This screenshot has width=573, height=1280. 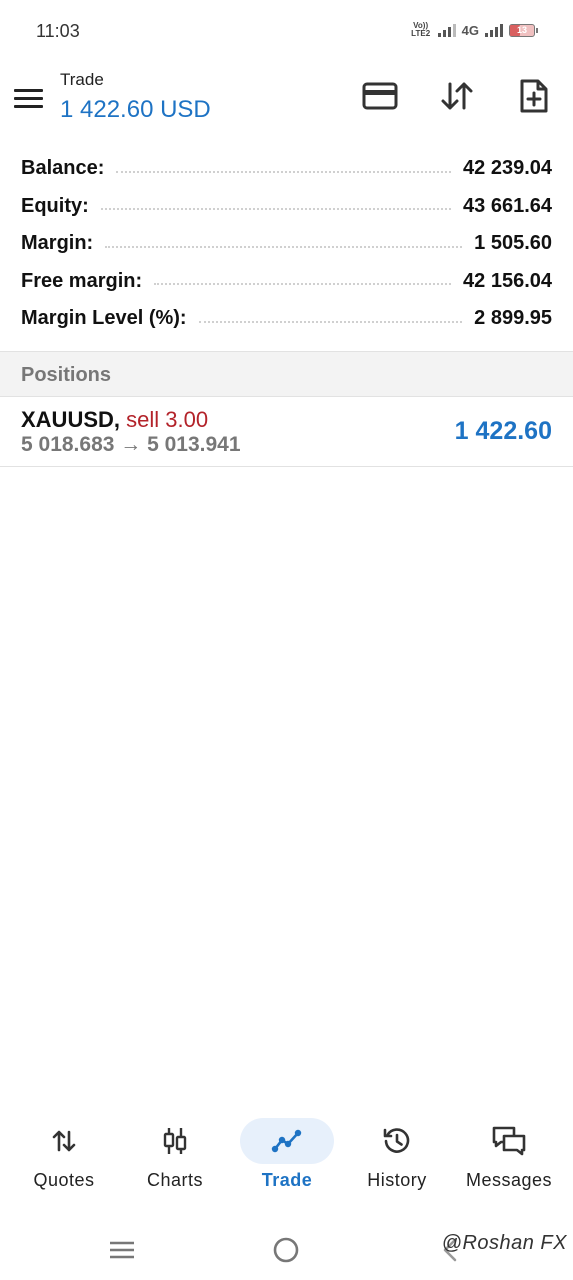 I want to click on home-icon, so click(x=286, y=1250).